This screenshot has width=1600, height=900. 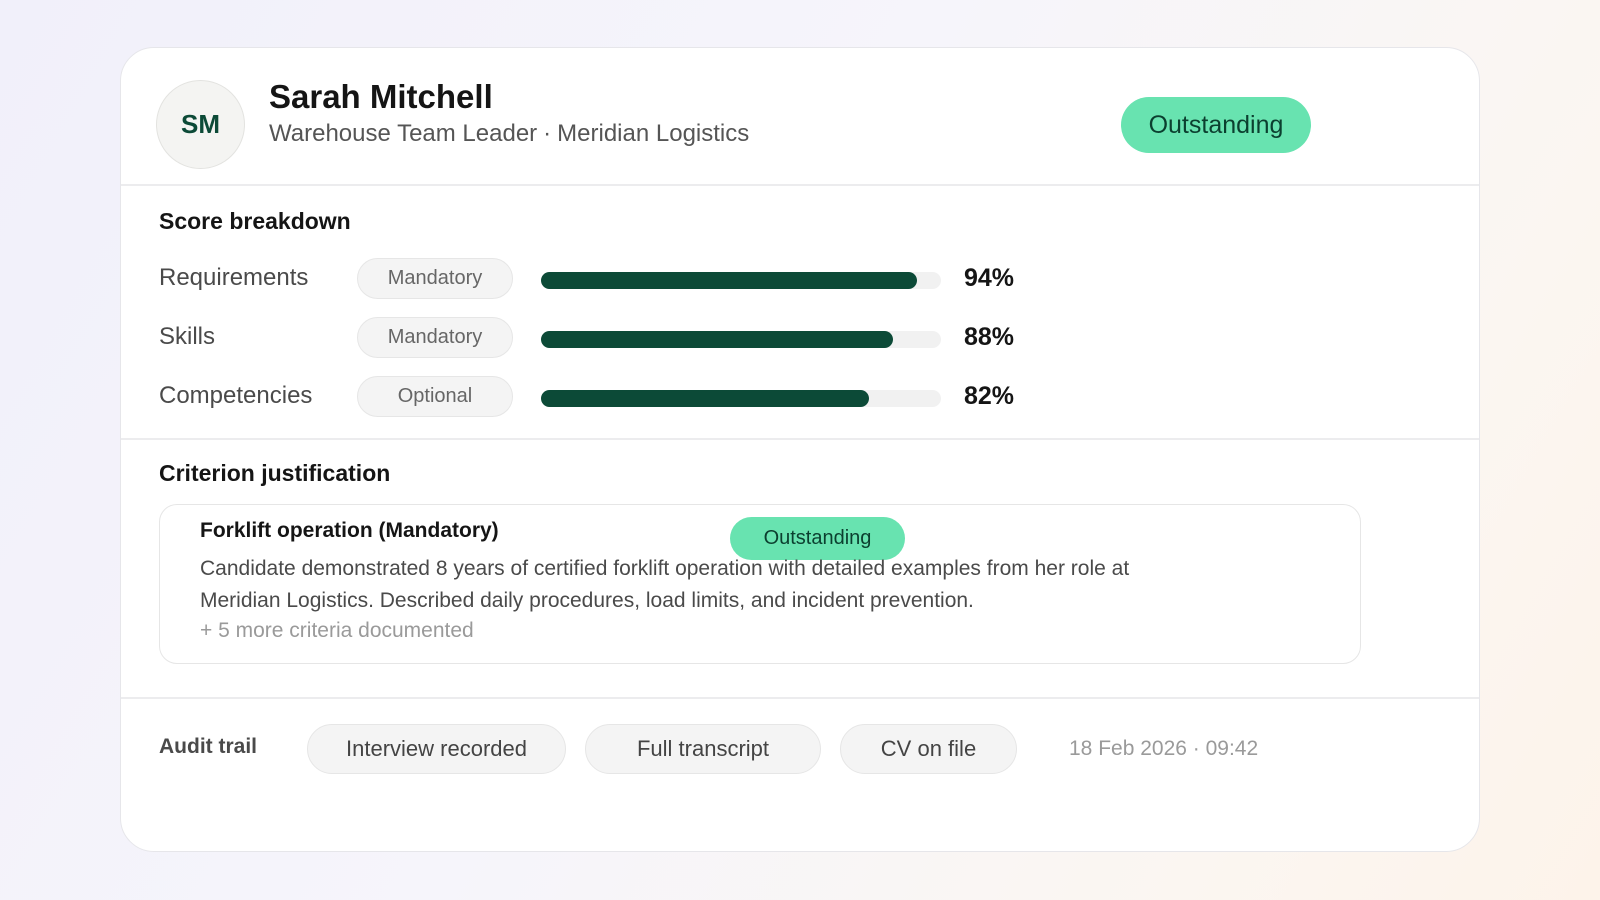 What do you see at coordinates (275, 473) in the screenshot?
I see `criterion-justification-title: Criterion justification` at bounding box center [275, 473].